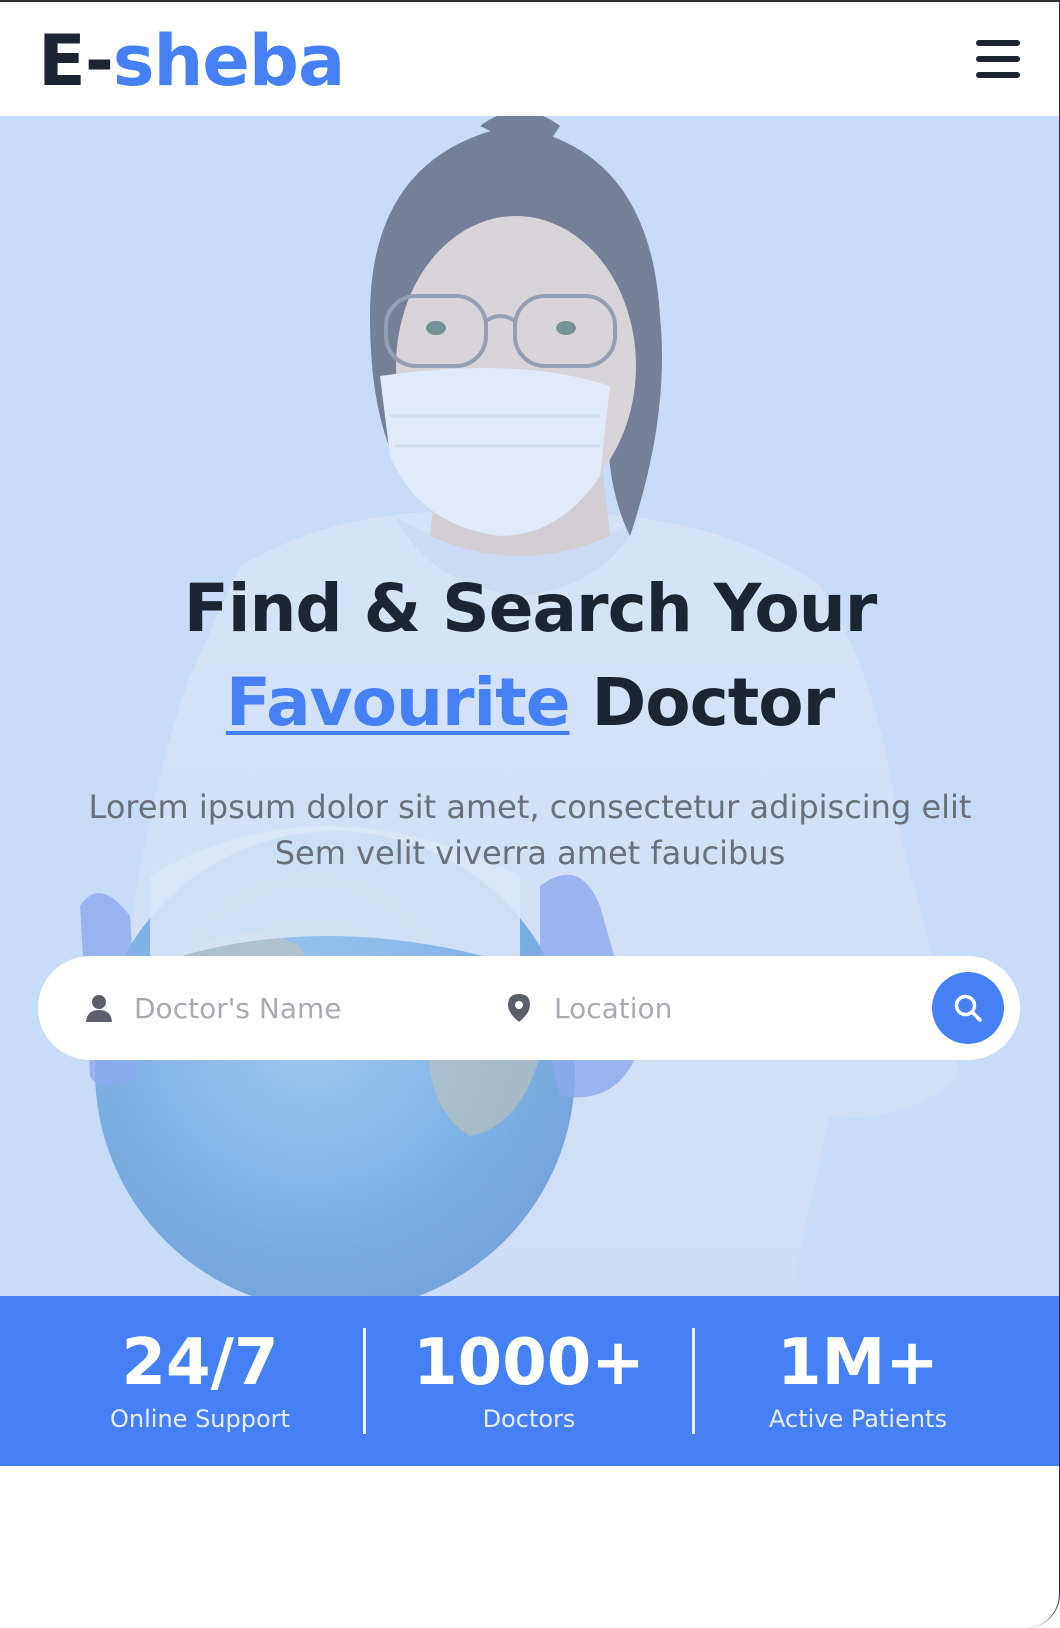 The height and width of the screenshot is (1628, 1060). What do you see at coordinates (530, 608) in the screenshot?
I see `hero-title-line1: Find & Search Your` at bounding box center [530, 608].